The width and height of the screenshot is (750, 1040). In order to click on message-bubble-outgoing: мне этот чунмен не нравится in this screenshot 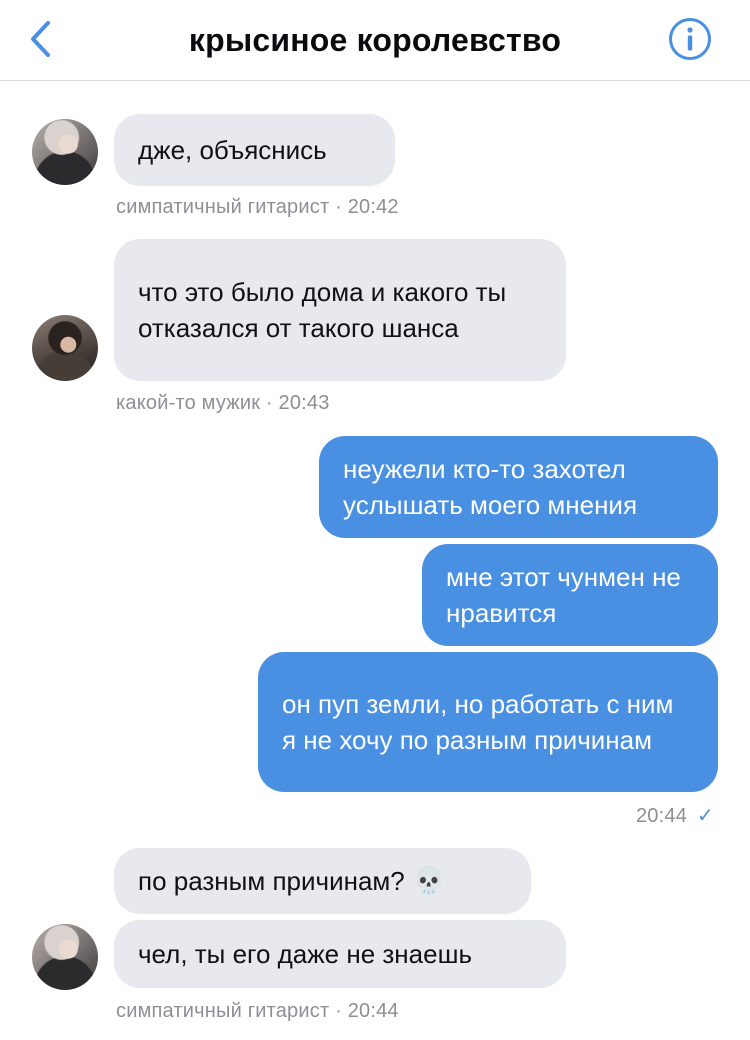, I will do `click(570, 595)`.